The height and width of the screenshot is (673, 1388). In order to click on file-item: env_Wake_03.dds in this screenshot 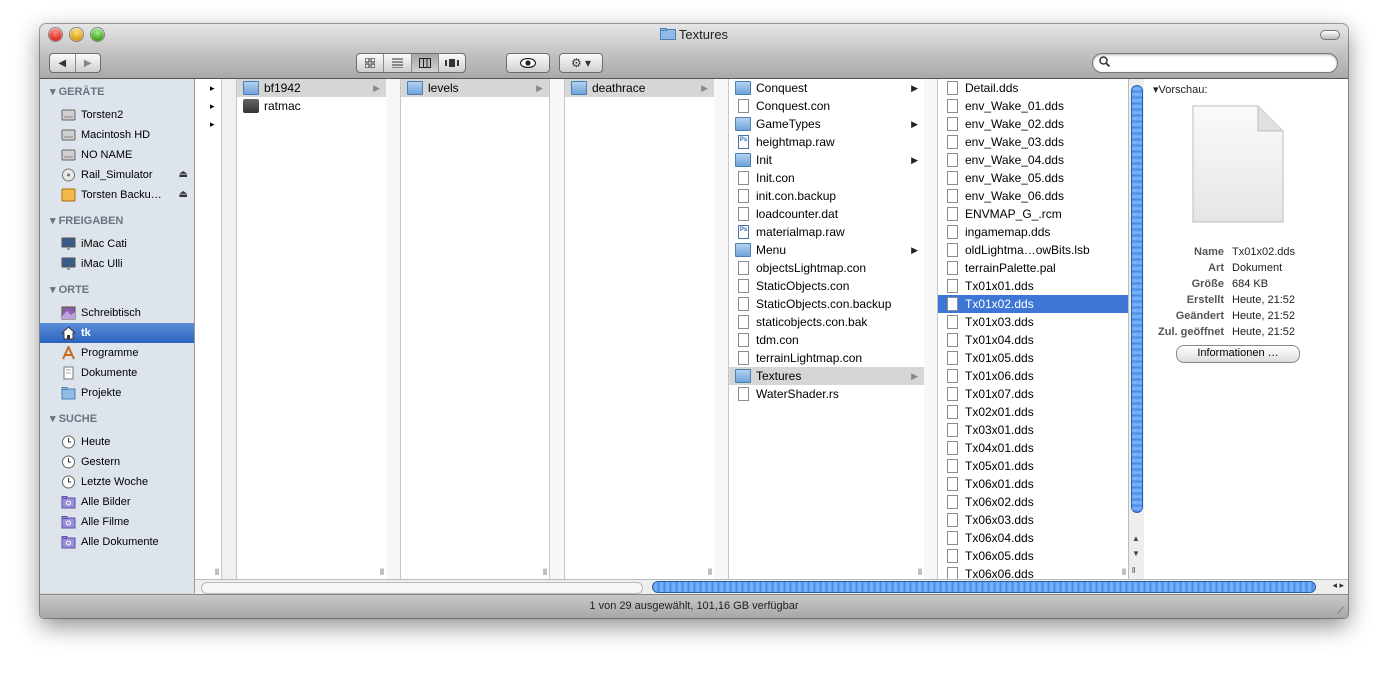, I will do `click(1033, 142)`.